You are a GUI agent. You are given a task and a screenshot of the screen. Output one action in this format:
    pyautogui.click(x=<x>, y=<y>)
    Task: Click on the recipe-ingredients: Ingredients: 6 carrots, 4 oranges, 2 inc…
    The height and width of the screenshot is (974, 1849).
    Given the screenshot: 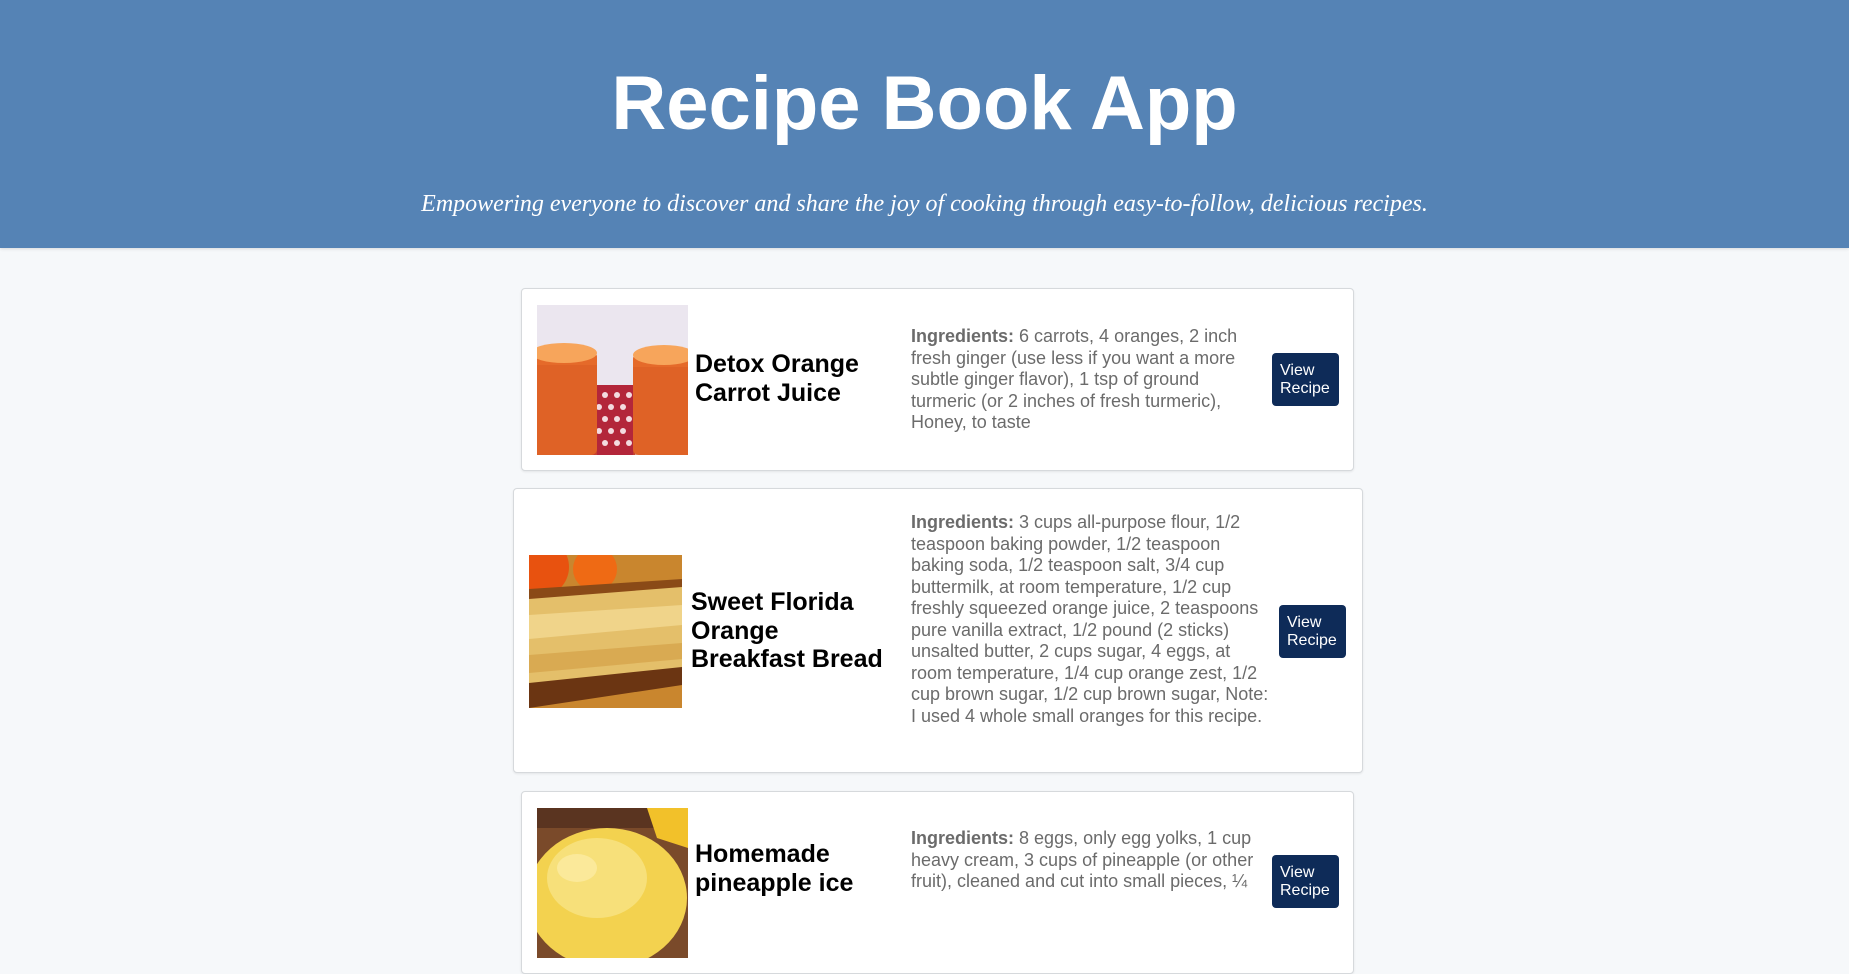 What is the action you would take?
    pyautogui.click(x=1086, y=380)
    